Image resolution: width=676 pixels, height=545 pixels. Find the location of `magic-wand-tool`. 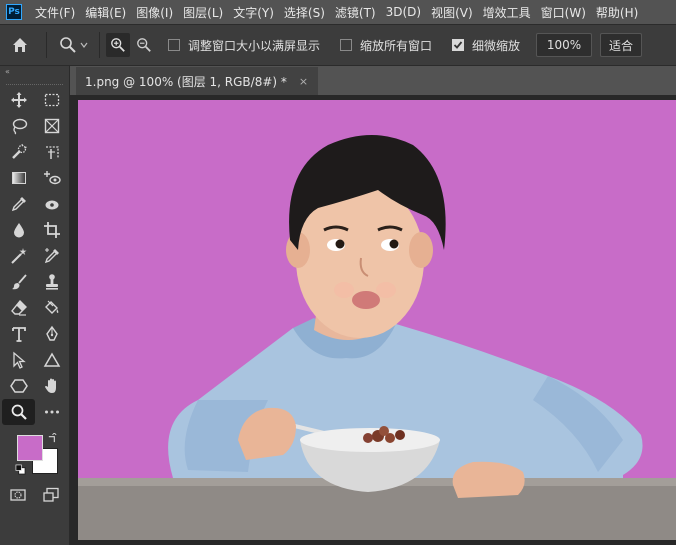

magic-wand-tool is located at coordinates (18, 256).